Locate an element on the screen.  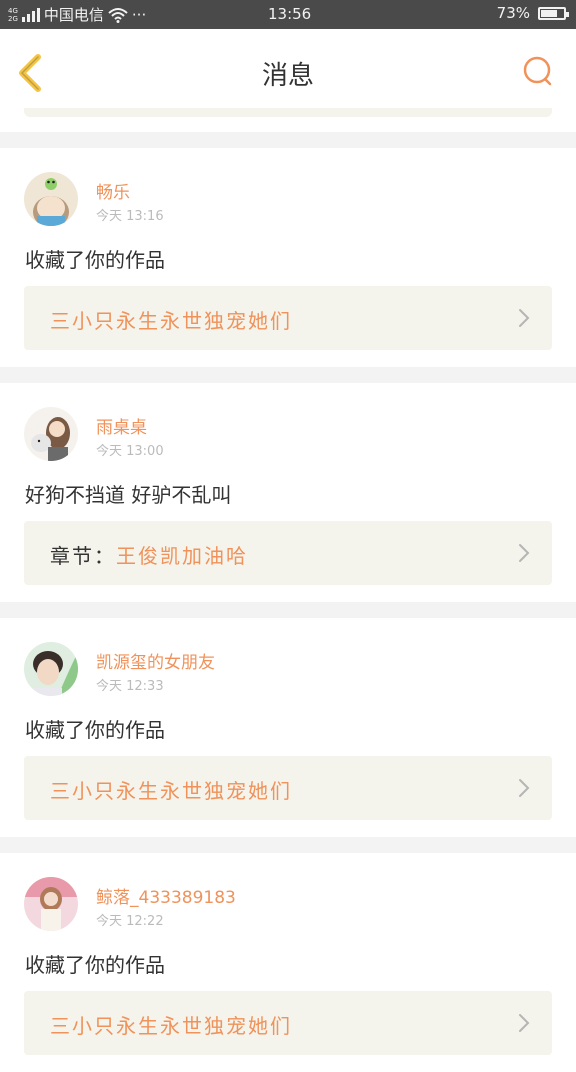
signal-icon is located at coordinates (30, 14).